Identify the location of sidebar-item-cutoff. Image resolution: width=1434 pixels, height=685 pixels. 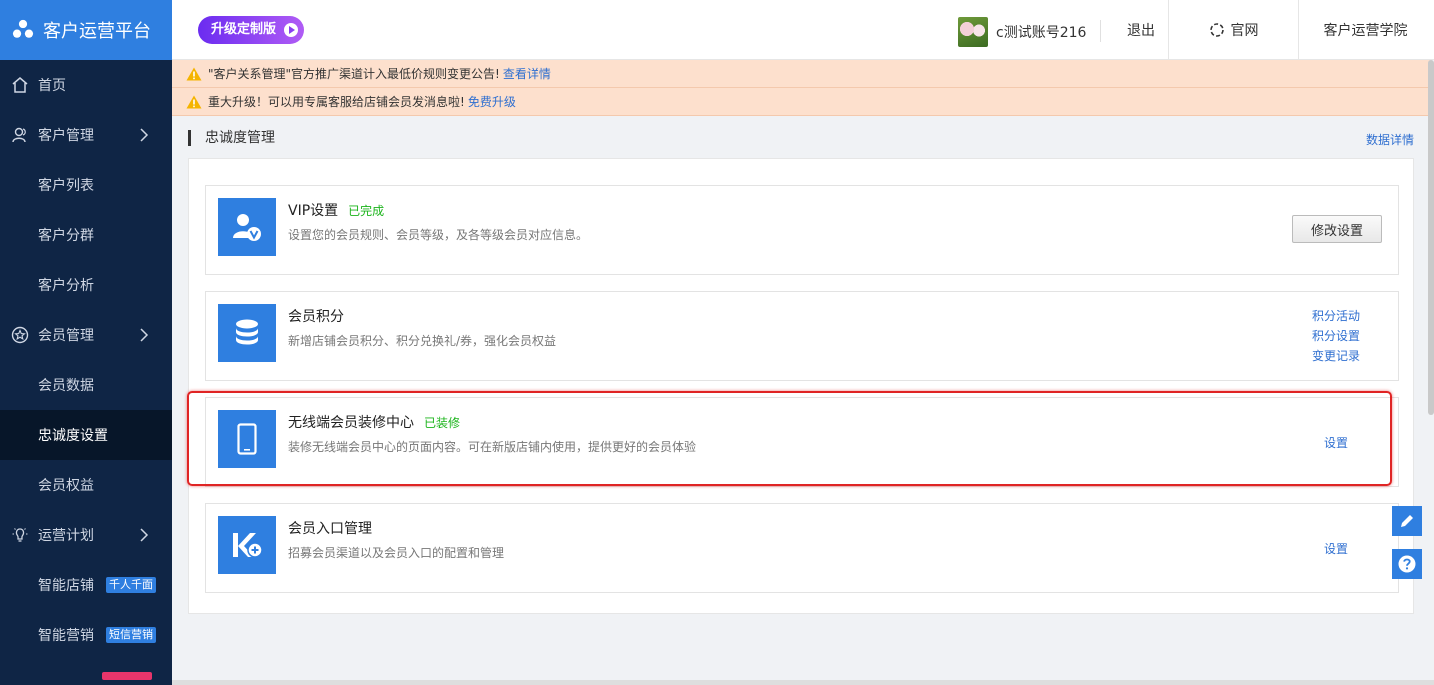
(86, 670).